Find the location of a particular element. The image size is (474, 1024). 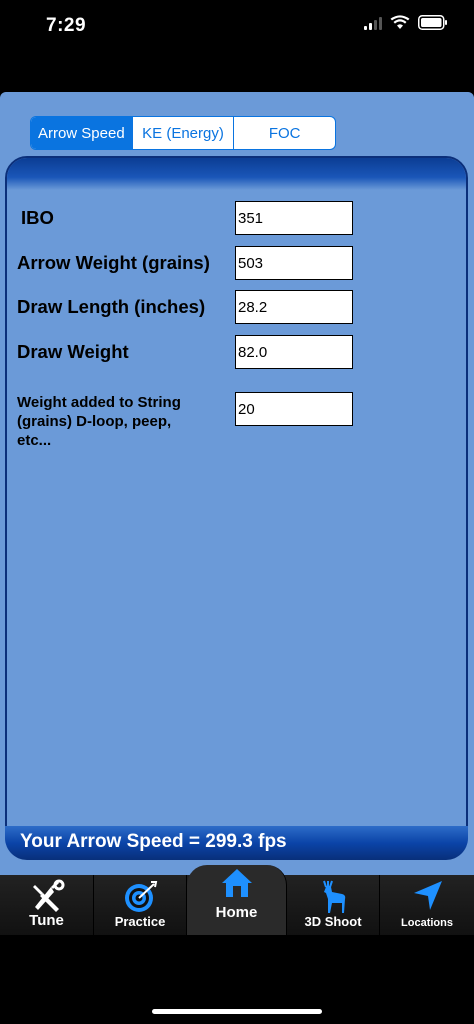

tab-practice-label: Practice is located at coordinates (140, 921).